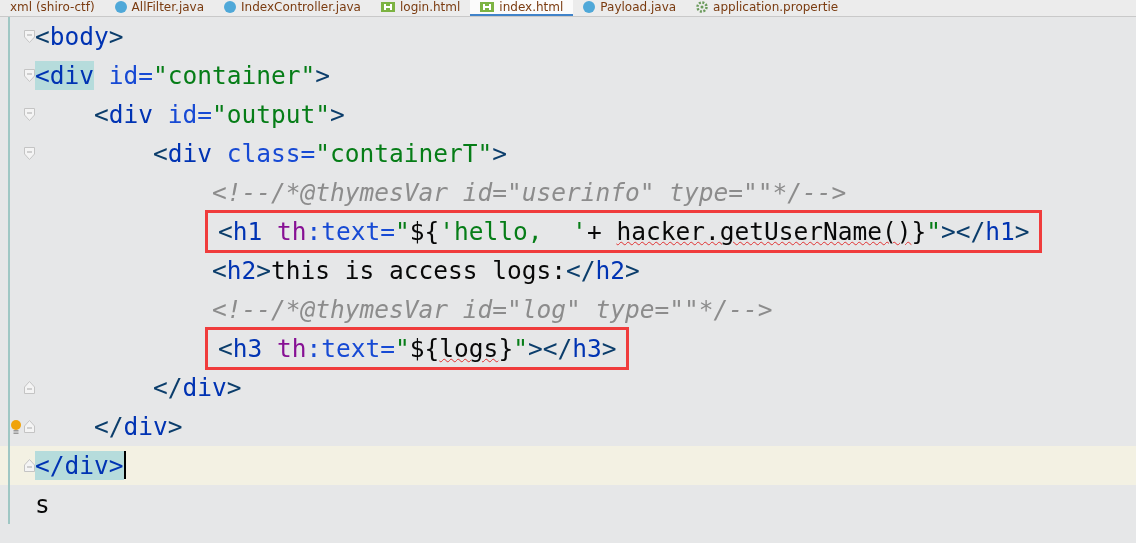 Image resolution: width=1136 pixels, height=543 pixels. Describe the element at coordinates (16, 426) in the screenshot. I see `lightbulb-icon` at that location.